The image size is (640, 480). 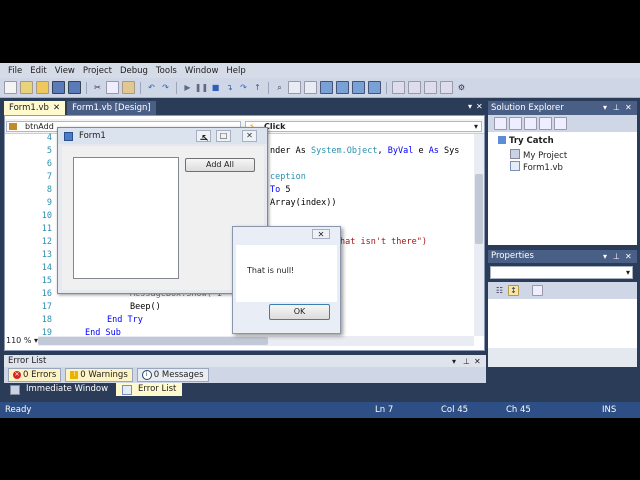 What do you see at coordinates (479, 106) in the screenshot?
I see `close-document-icon: ✕` at bounding box center [479, 106].